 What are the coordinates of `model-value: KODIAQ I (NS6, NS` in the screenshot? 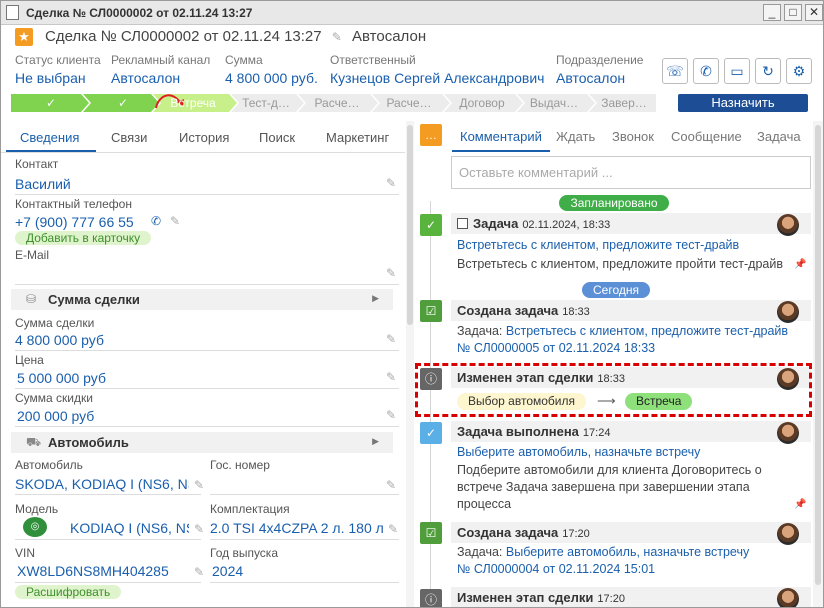 It's located at (129, 528).